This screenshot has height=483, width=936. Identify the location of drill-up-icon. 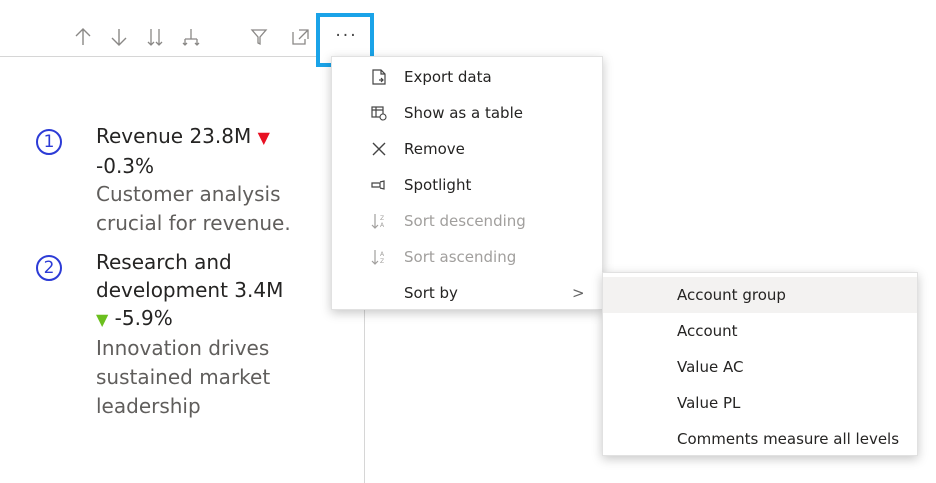
(83, 37).